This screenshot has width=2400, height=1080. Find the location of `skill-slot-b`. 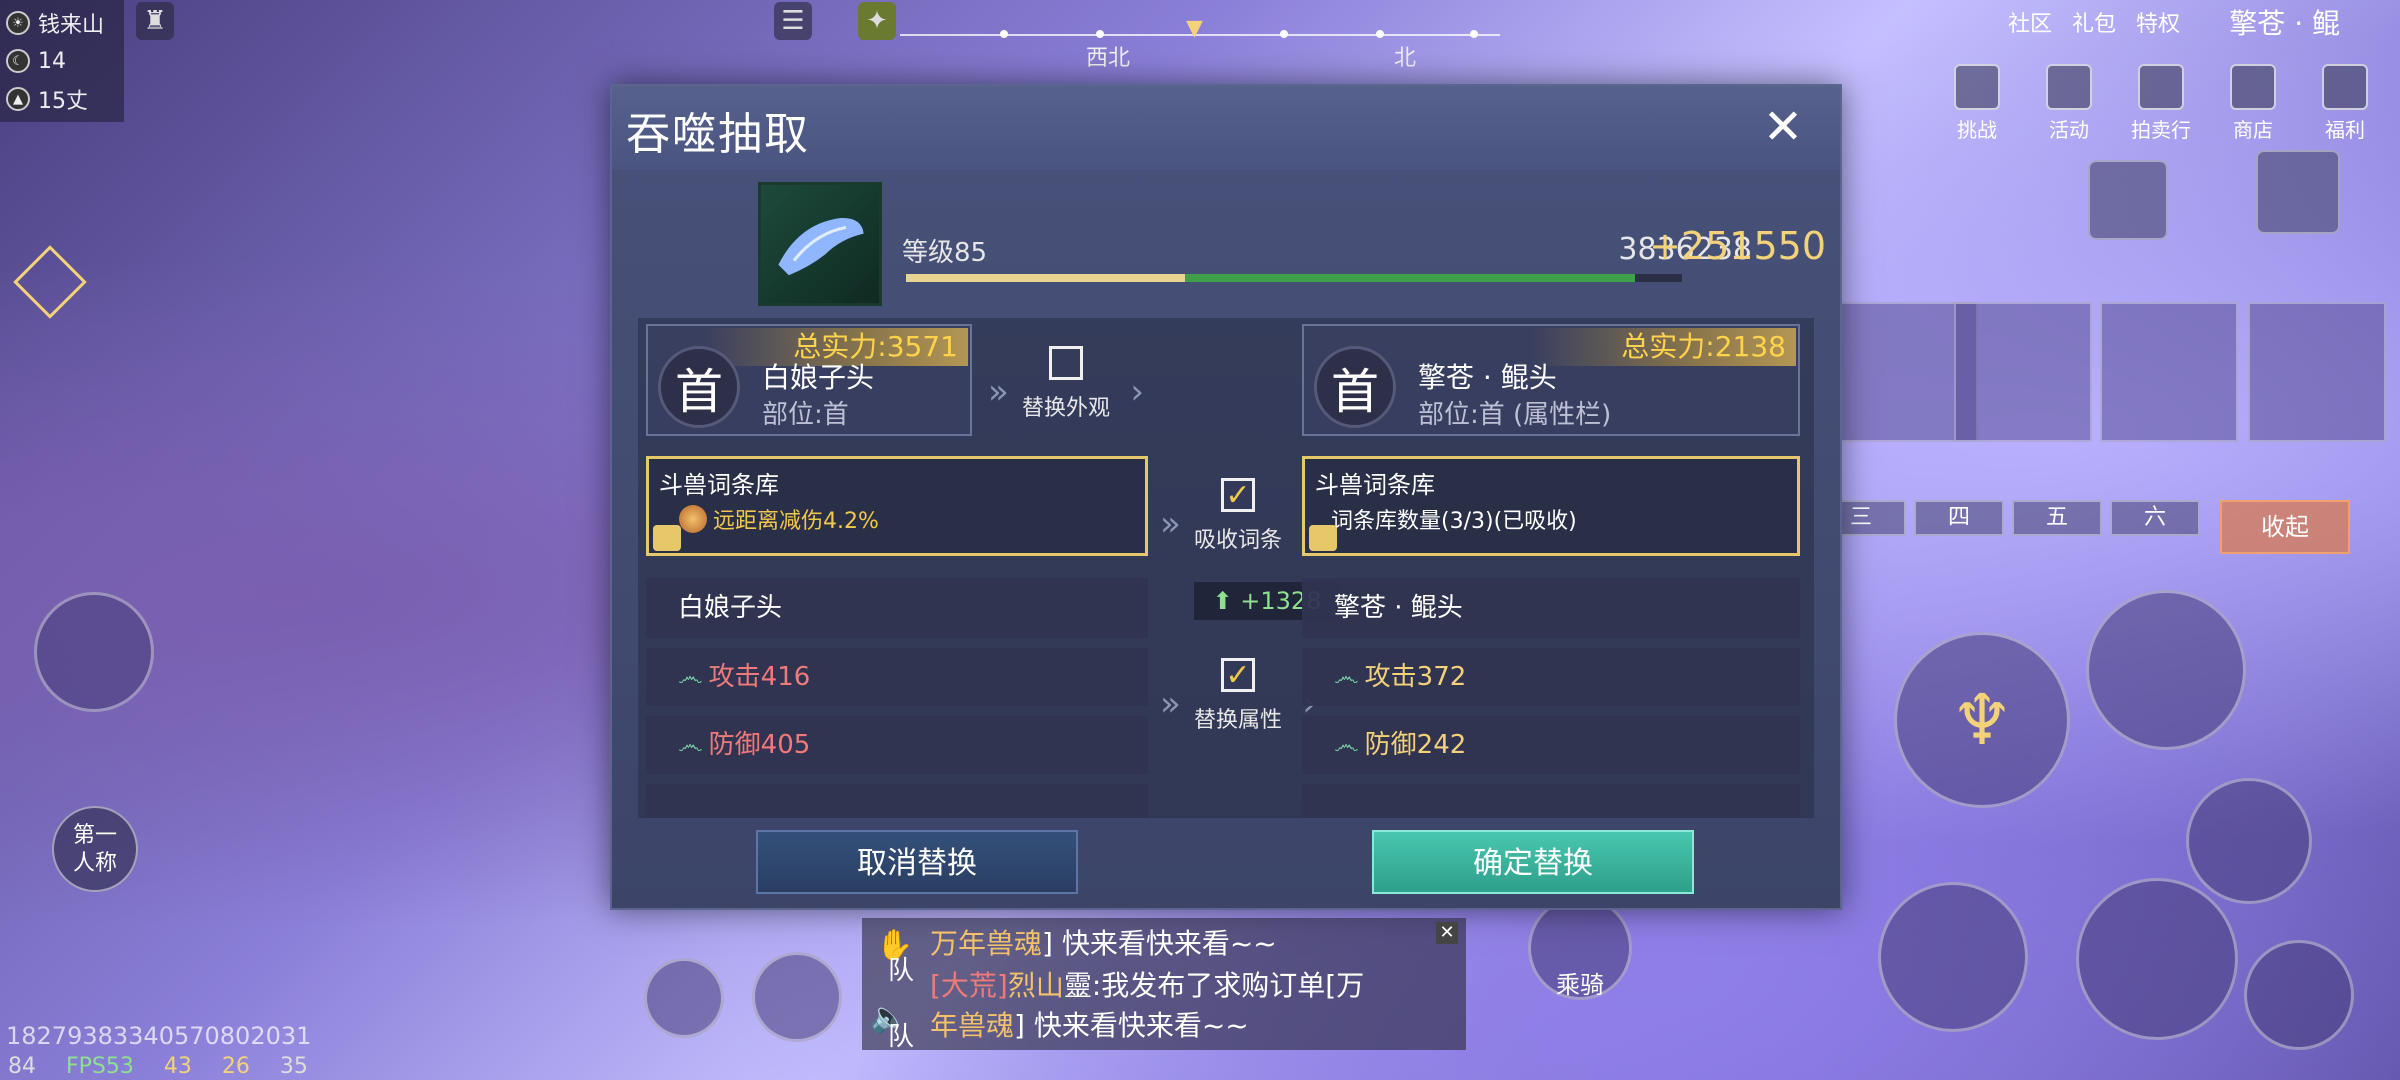

skill-slot-b is located at coordinates (2298, 192).